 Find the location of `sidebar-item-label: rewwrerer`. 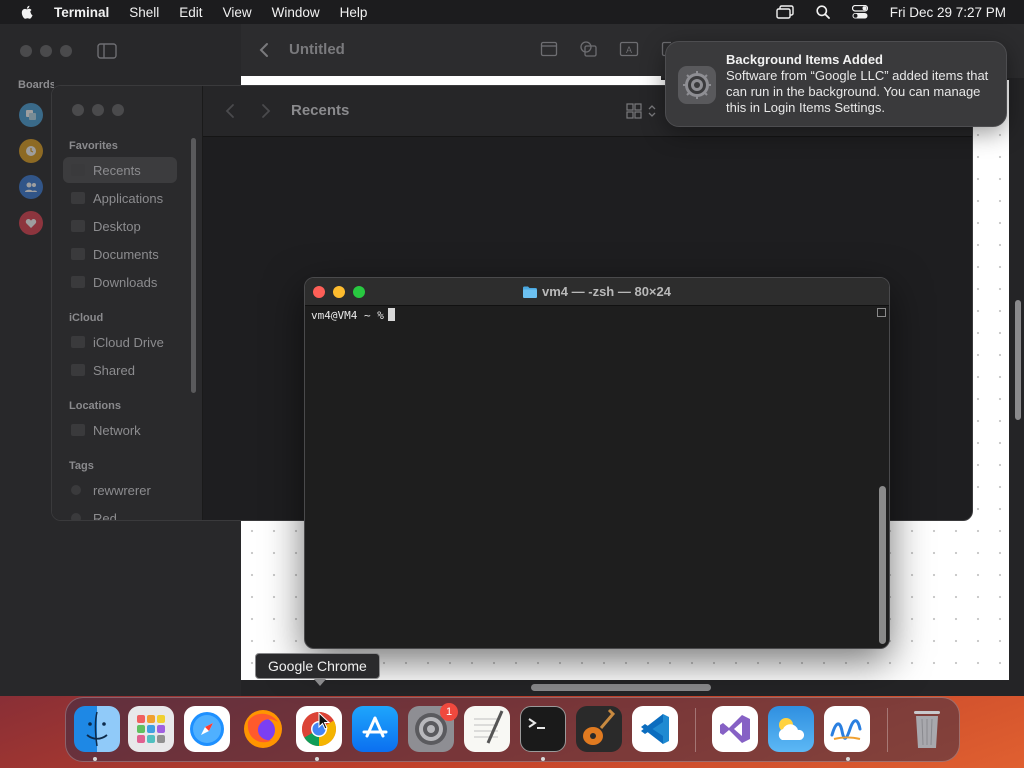

sidebar-item-label: rewwrerer is located at coordinates (122, 490).